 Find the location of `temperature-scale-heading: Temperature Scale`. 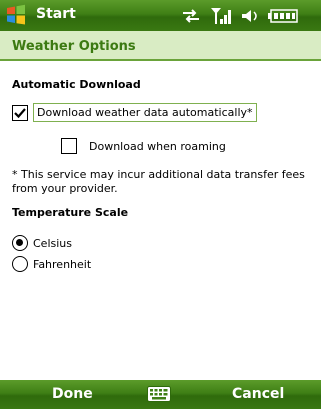

temperature-scale-heading: Temperature Scale is located at coordinates (70, 212).